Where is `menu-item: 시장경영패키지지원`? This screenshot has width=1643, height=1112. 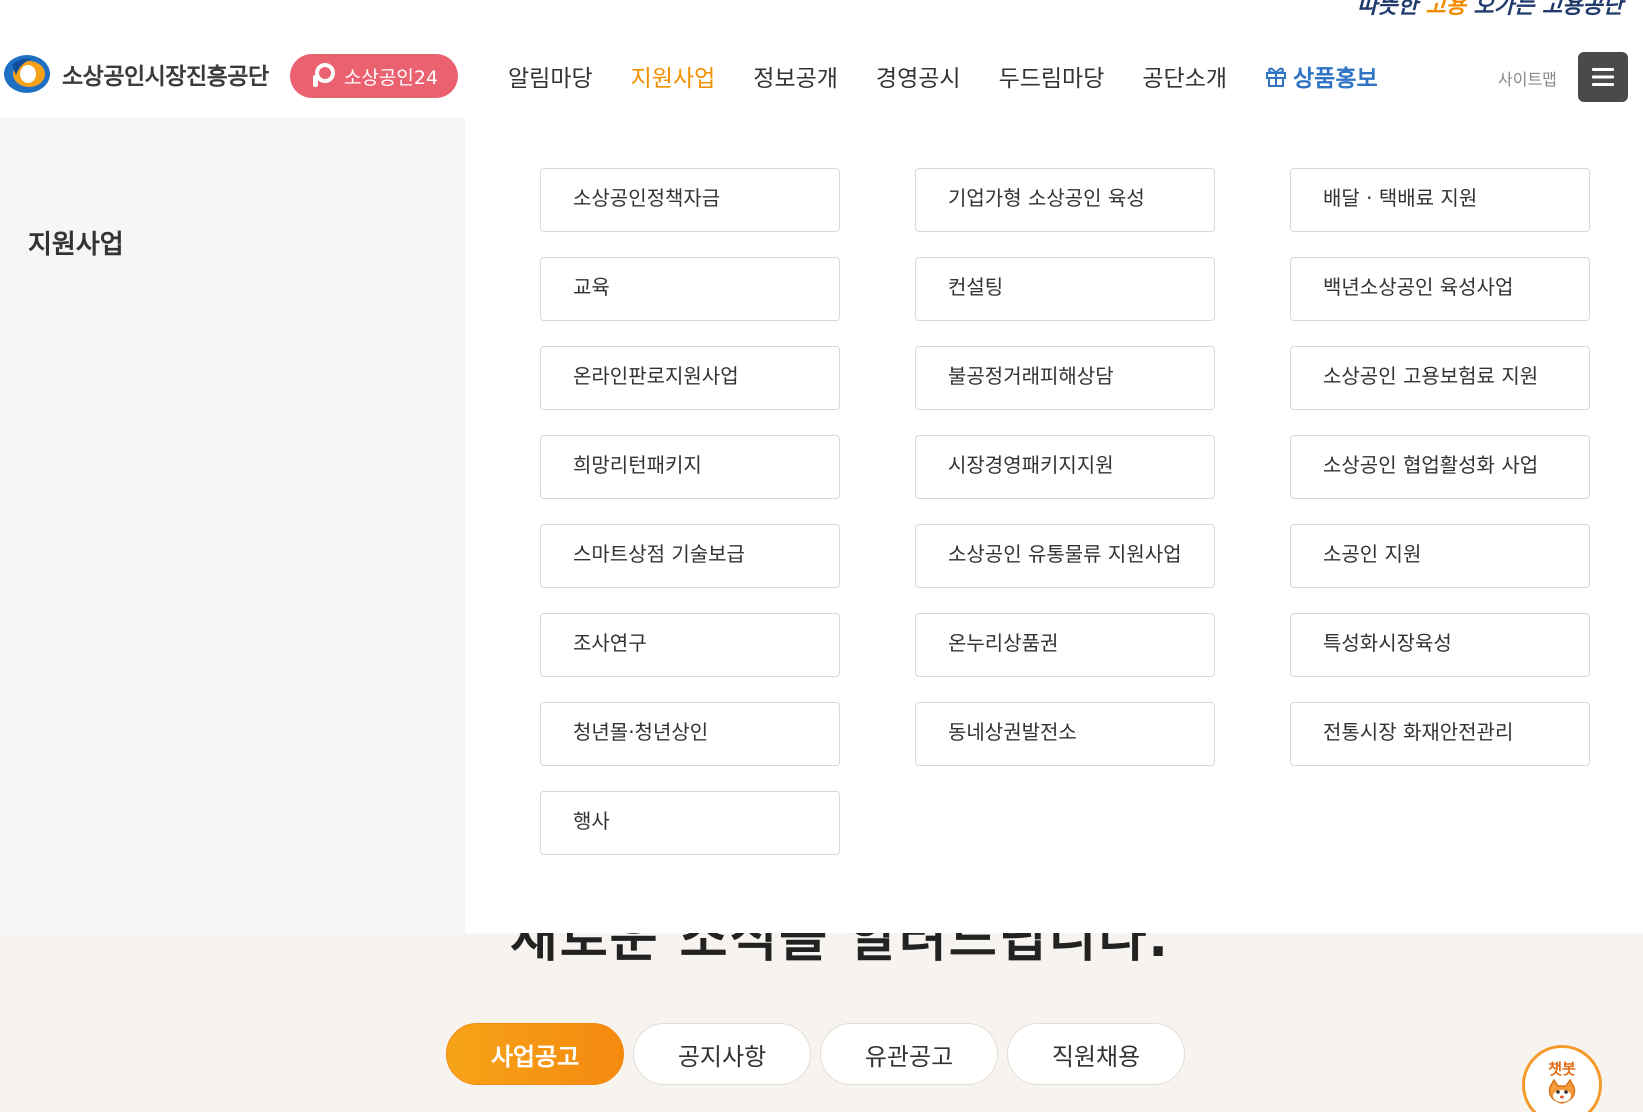
menu-item: 시장경영패키지지원 is located at coordinates (1065, 467).